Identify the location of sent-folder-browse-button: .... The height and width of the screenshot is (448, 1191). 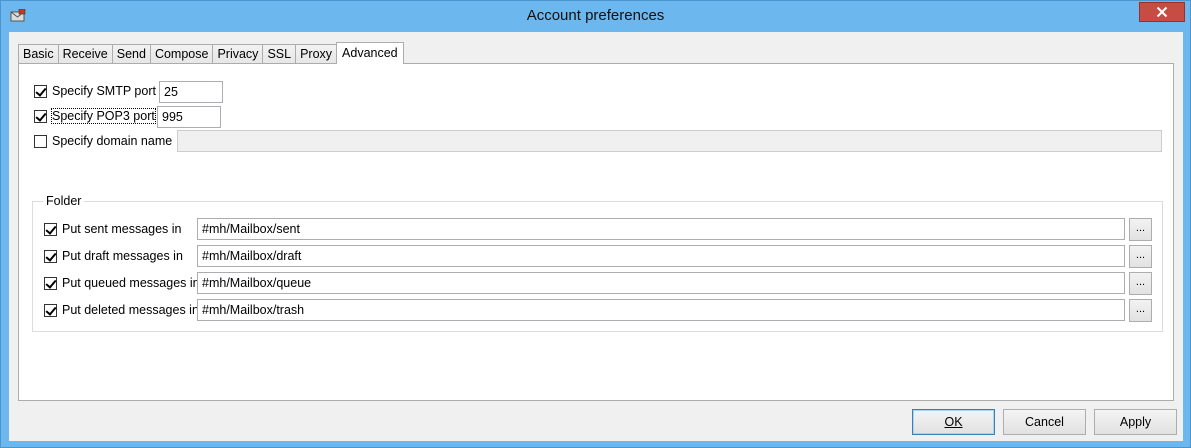
(1140, 229).